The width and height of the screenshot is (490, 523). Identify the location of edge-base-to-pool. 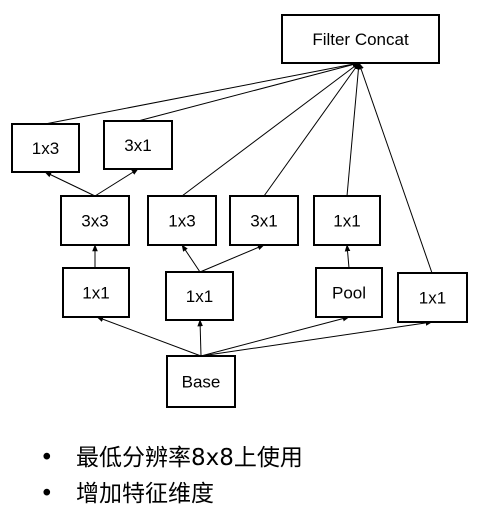
(275, 336).